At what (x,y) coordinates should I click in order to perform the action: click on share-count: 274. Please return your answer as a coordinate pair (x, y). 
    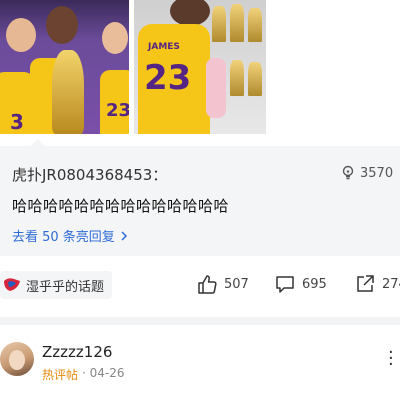
    Looking at the image, I should click on (391, 284).